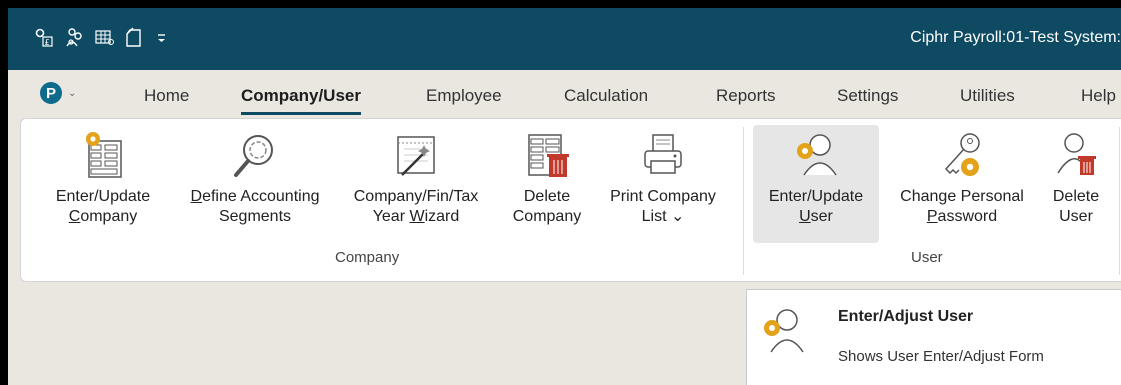 This screenshot has height=385, width=1121. What do you see at coordinates (1015, 37) in the screenshot?
I see `window-title: Ciphr Payroll:01-Test System:` at bounding box center [1015, 37].